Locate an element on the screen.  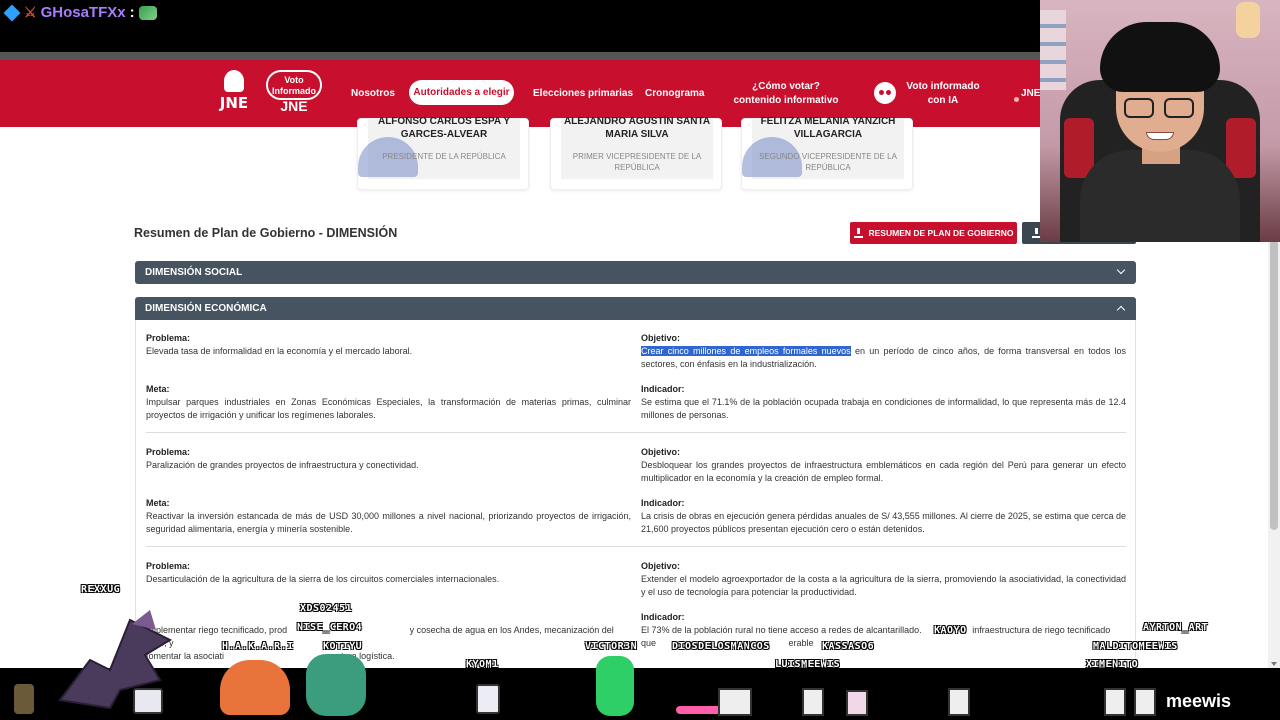
robot-icon is located at coordinates (885, 93).